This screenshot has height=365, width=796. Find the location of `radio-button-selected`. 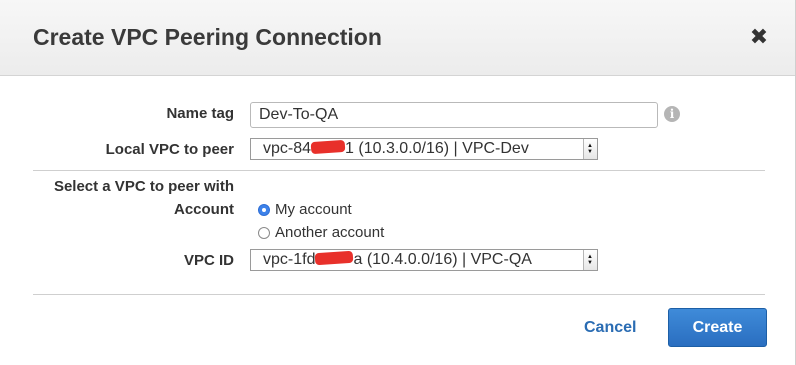

radio-button-selected is located at coordinates (264, 209).